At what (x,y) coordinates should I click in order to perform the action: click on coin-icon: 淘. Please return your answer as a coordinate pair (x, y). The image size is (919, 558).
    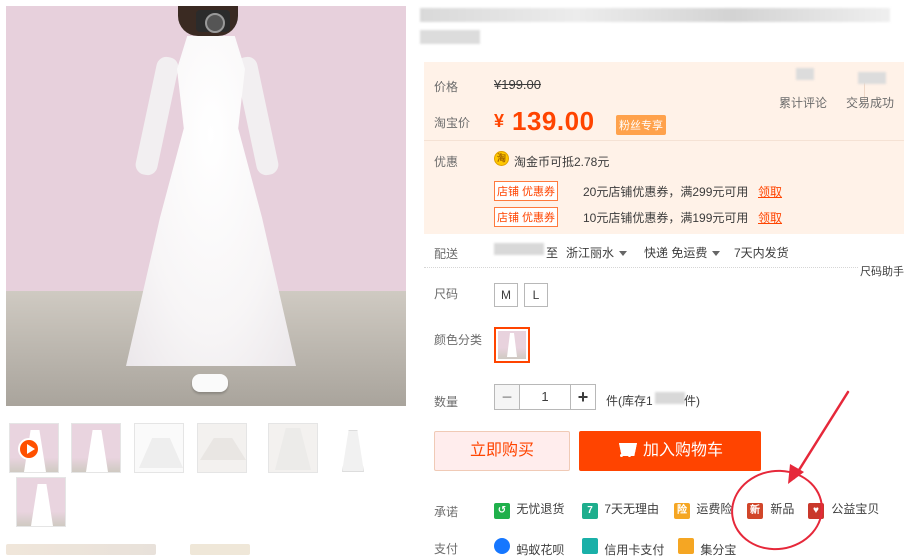
    Looking at the image, I should click on (501, 158).